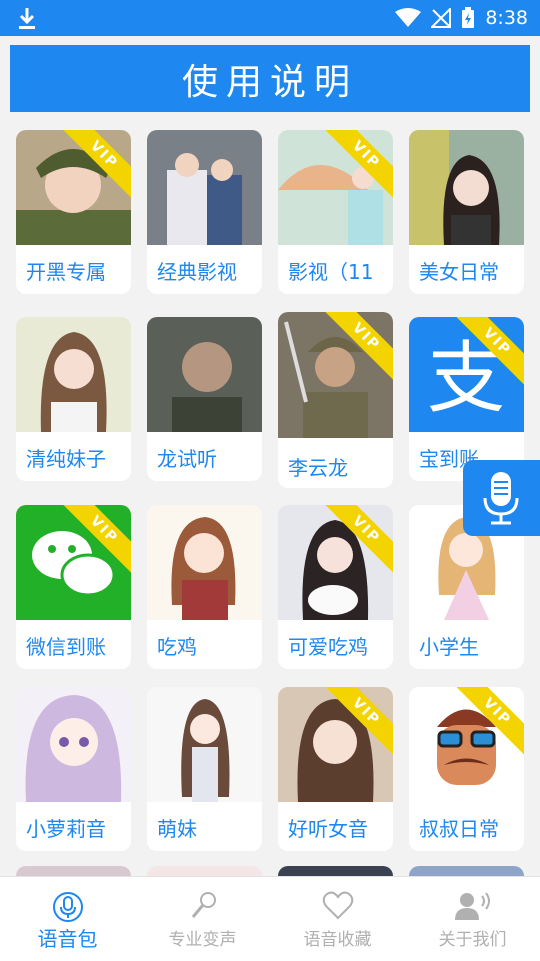 The width and height of the screenshot is (540, 961). I want to click on voice-pack-card: 吃鸡, so click(204, 587).